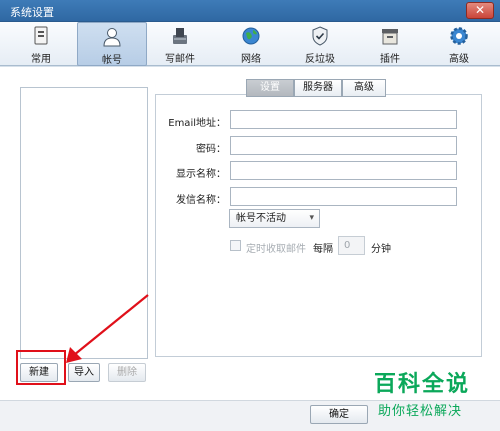 The width and height of the screenshot is (500, 431). I want to click on import-button: 导入, so click(84, 372).